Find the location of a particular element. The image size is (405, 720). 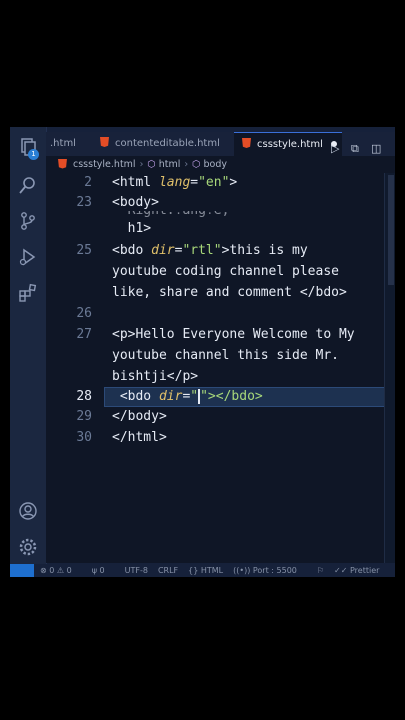

source-control-icon is located at coordinates (28, 221).